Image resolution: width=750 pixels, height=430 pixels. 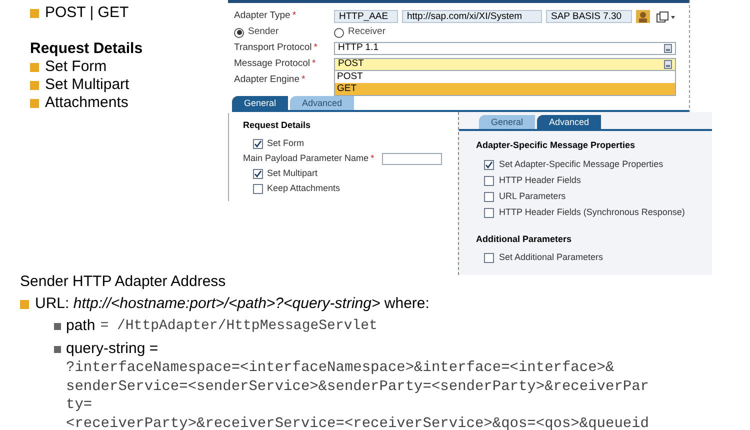 I want to click on read-only-field: HTTP_AAE, so click(x=366, y=16).